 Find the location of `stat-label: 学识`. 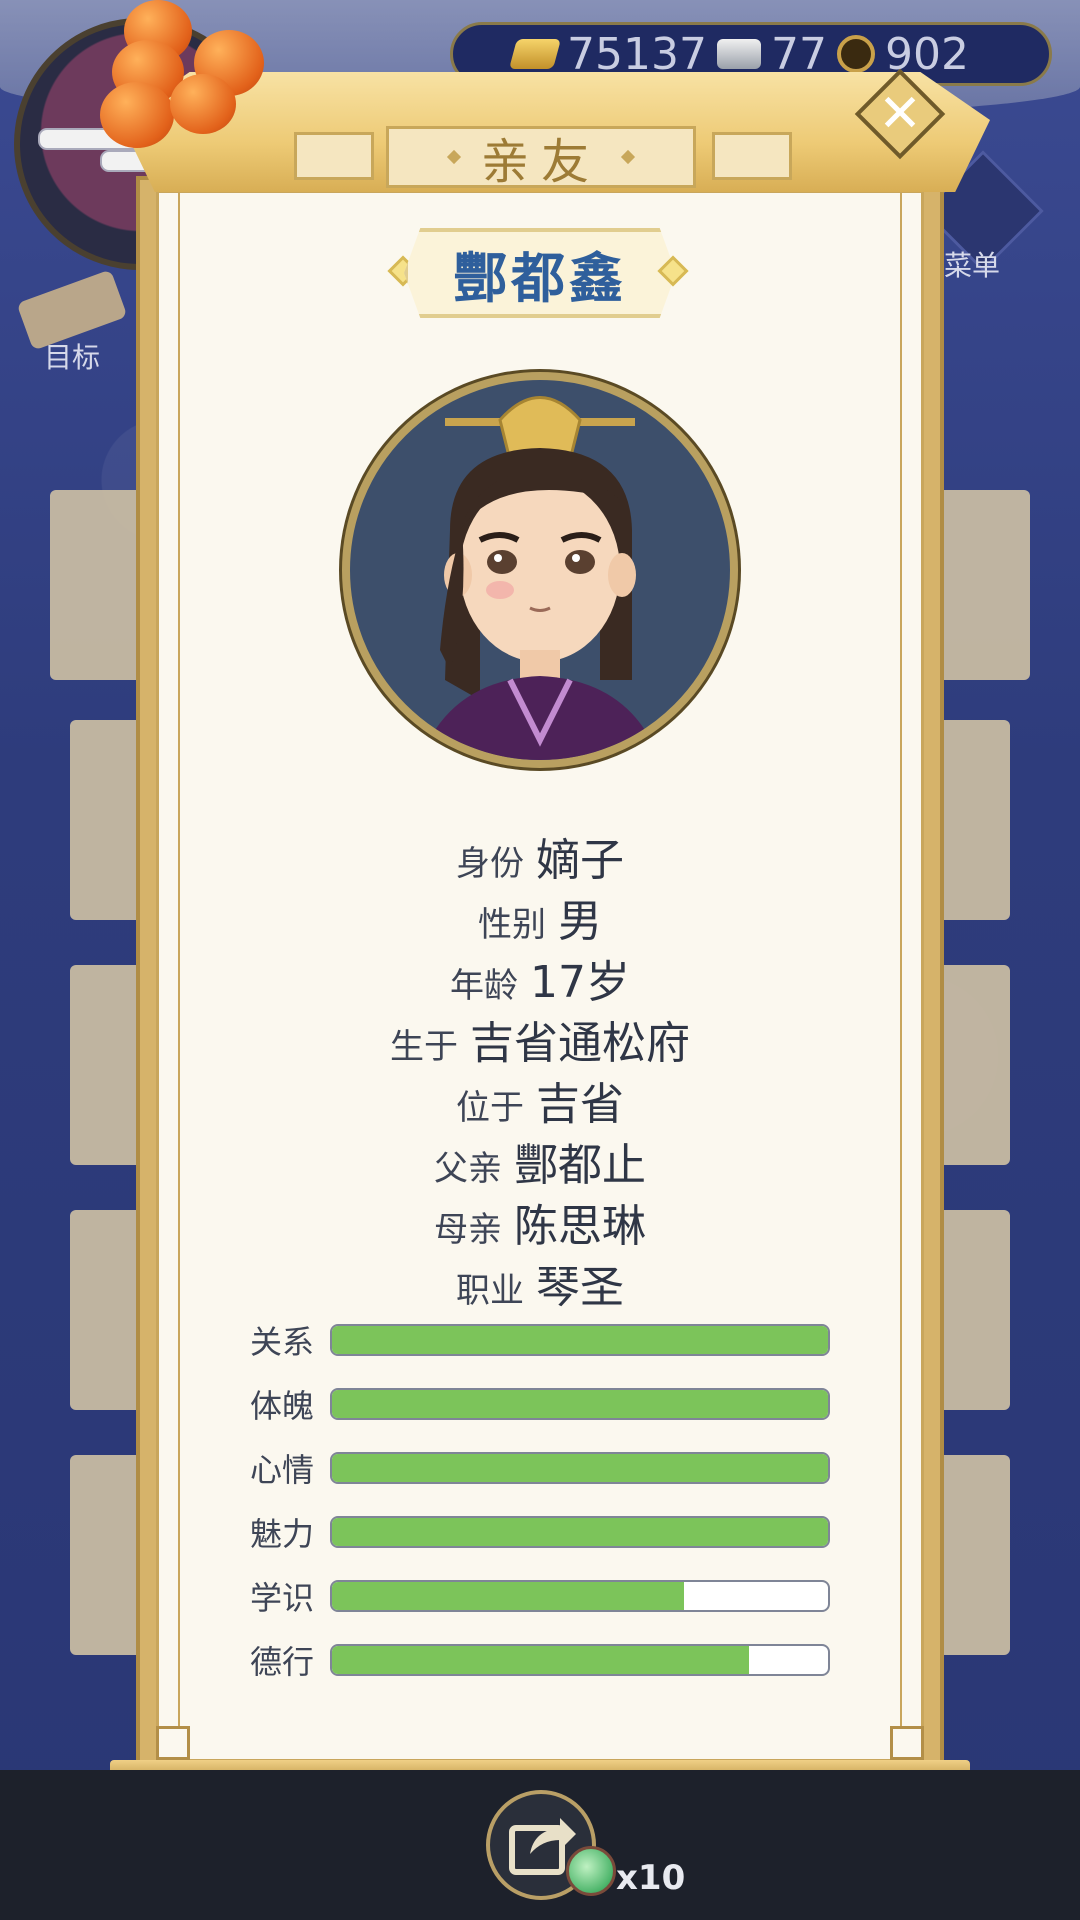

stat-label: 学识 is located at coordinates (282, 1598).